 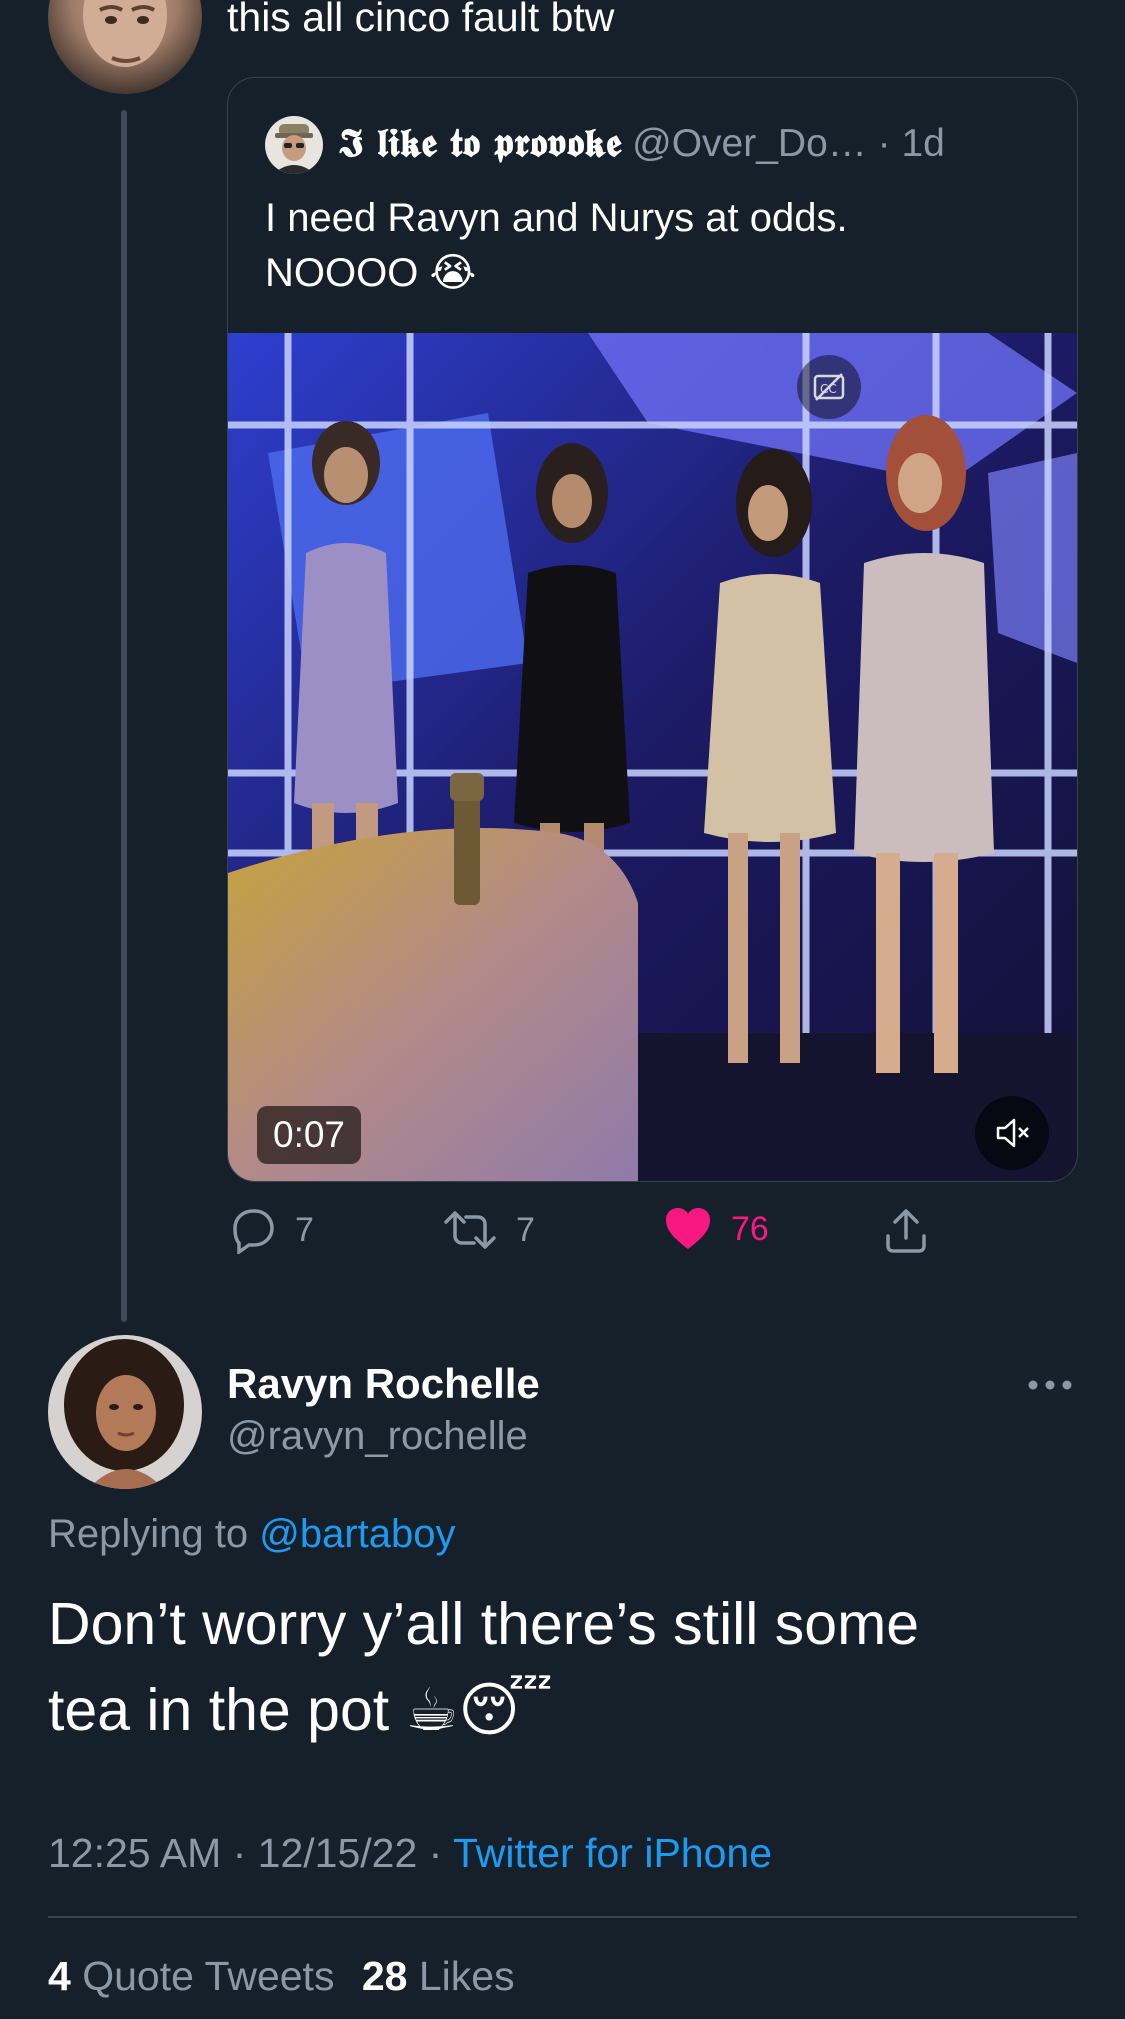 I want to click on more-horizontal-icon, so click(x=1050, y=1385).